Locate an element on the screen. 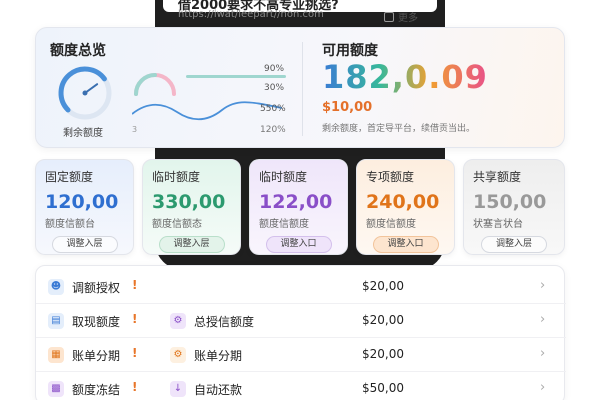  more-label: 更多 is located at coordinates (408, 18).